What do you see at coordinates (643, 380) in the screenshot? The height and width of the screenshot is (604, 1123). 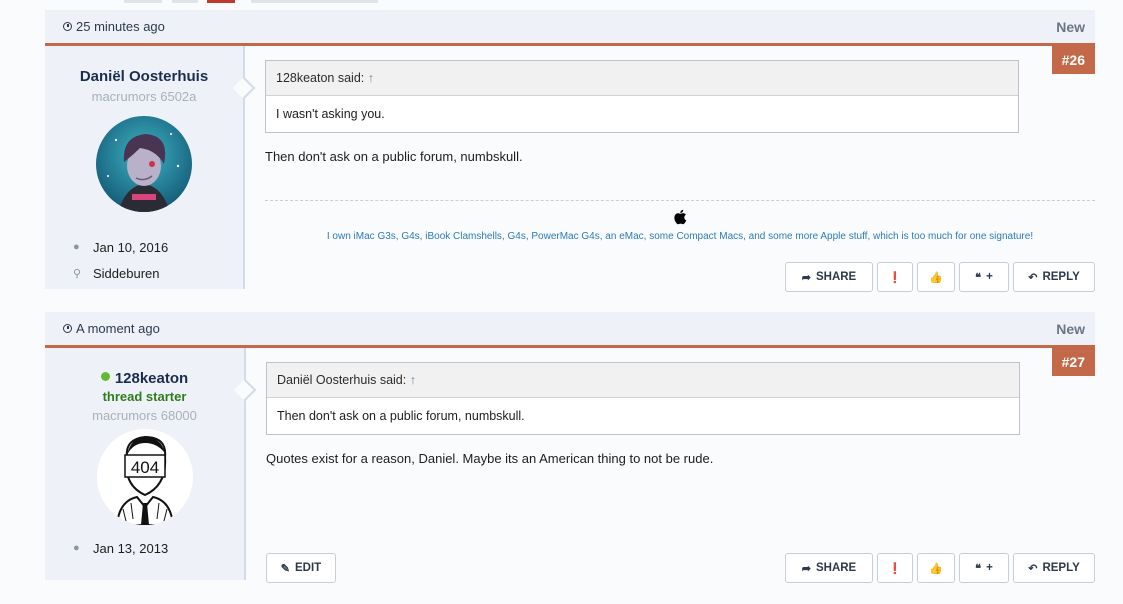 I see `quote-header: Daniël Oosterhuis said: ↑` at bounding box center [643, 380].